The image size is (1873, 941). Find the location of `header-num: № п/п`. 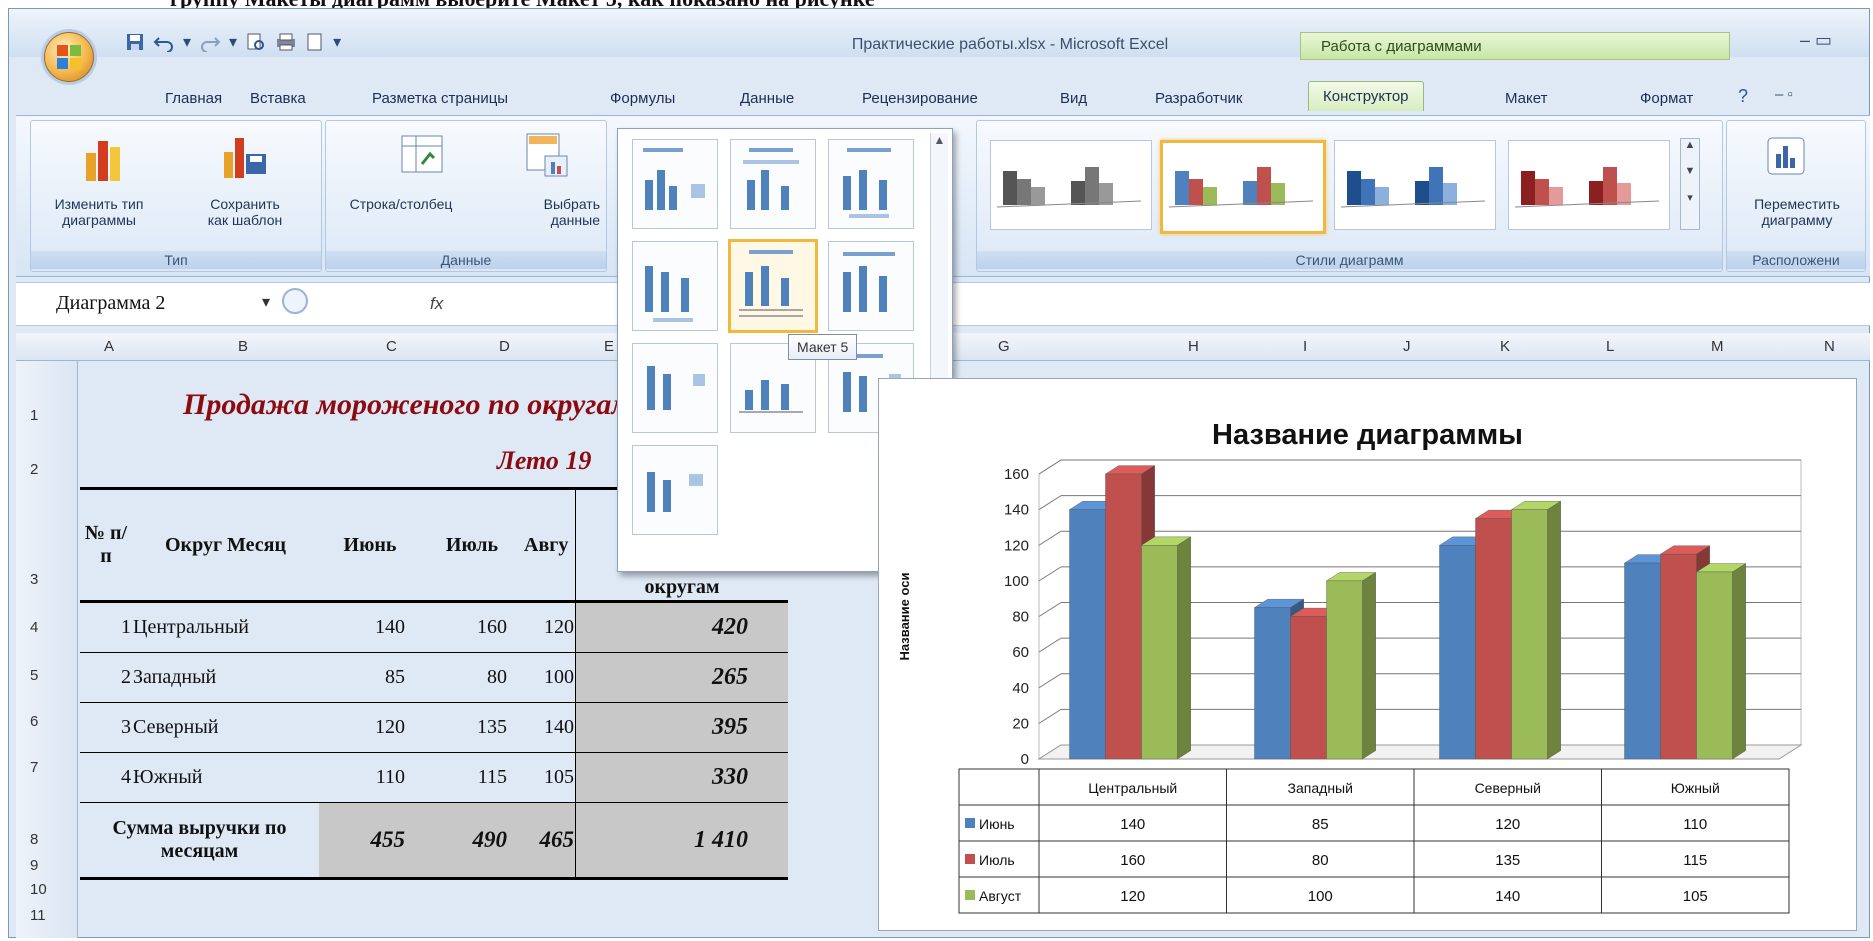

header-num: № п/п is located at coordinates (106, 545).